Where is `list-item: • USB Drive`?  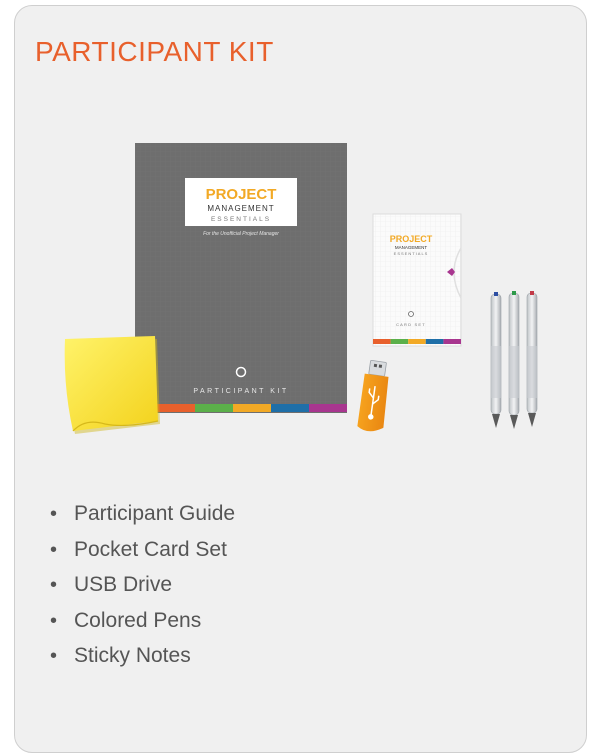
list-item: • USB Drive is located at coordinates (142, 592).